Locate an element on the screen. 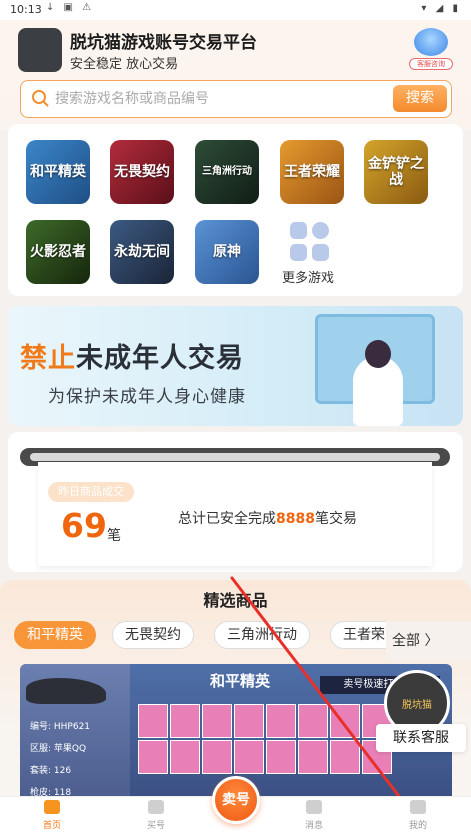 The image size is (471, 837). game-icon: 原神 is located at coordinates (227, 252).